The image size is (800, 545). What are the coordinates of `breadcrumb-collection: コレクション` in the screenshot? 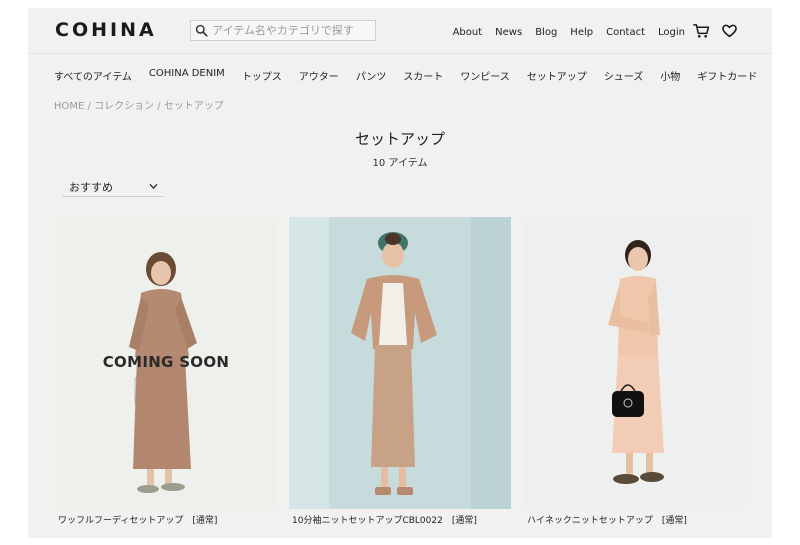 It's located at (124, 106).